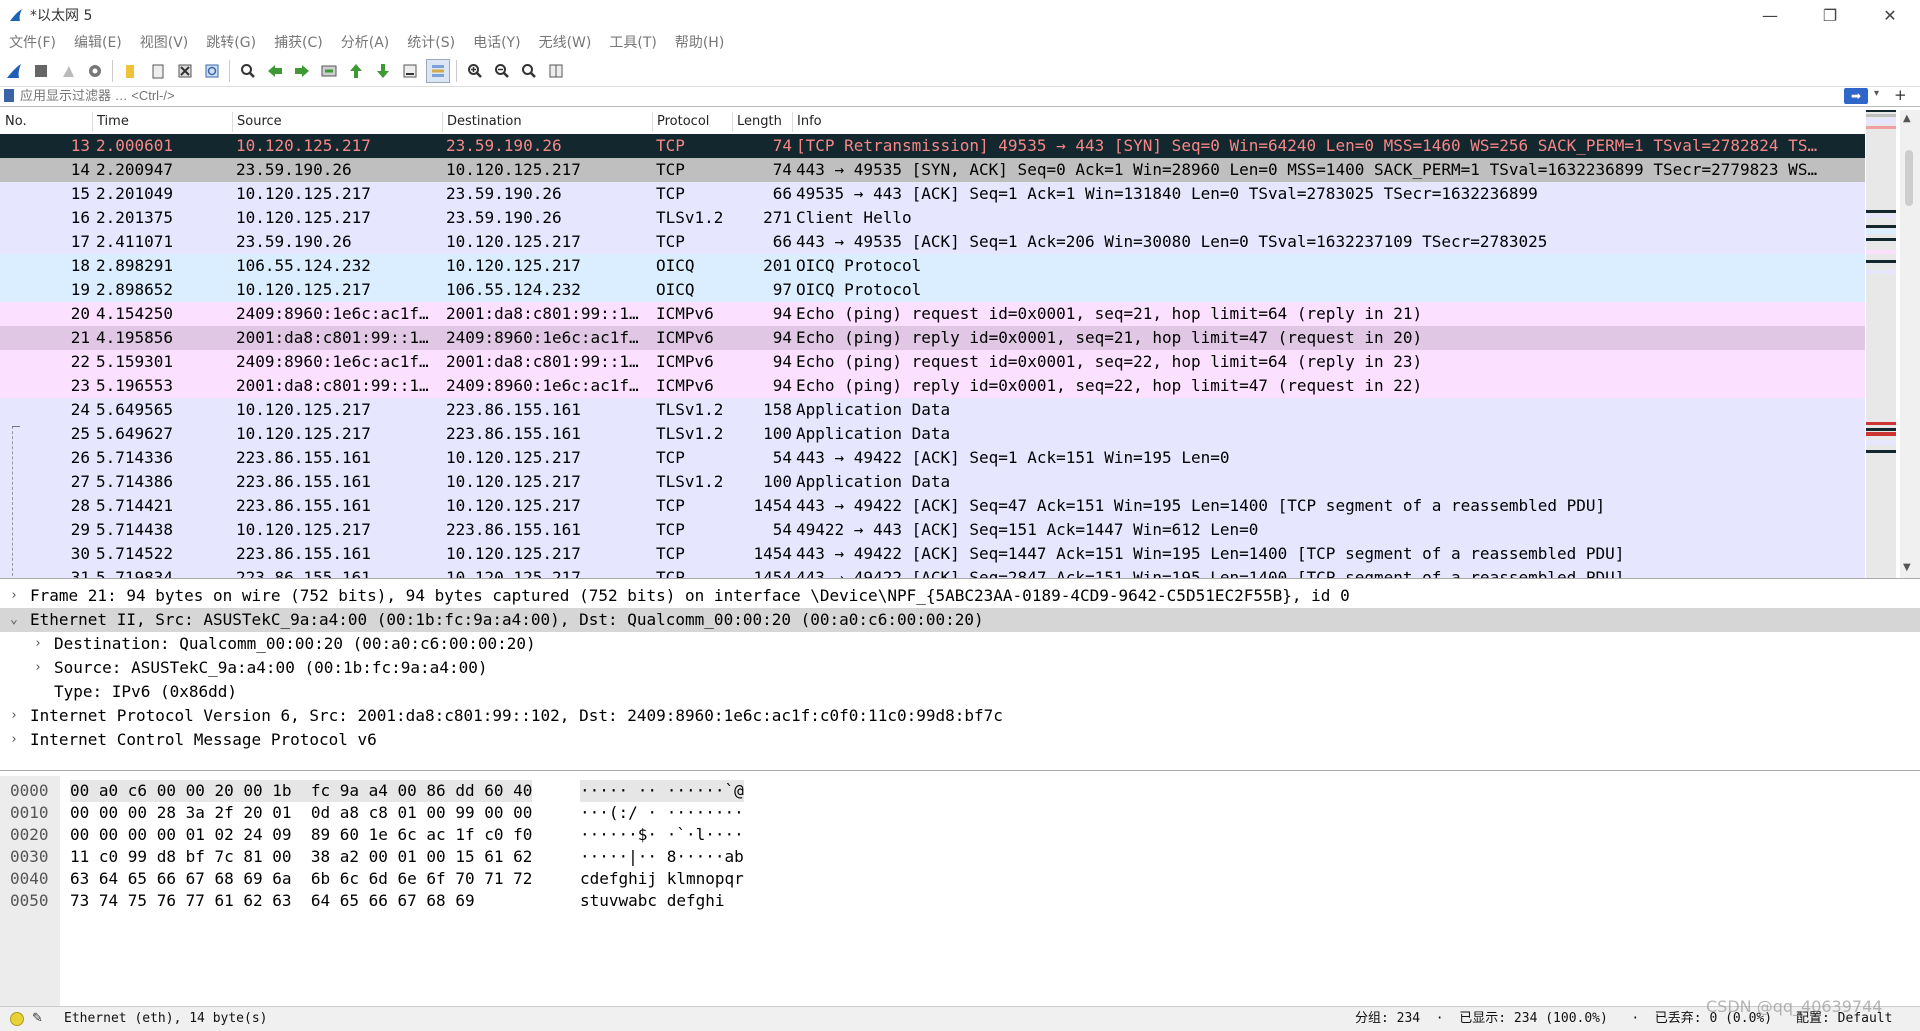 Image resolution: width=1920 pixels, height=1031 pixels. Describe the element at coordinates (662, 857) in the screenshot. I see `bytes-ascii: ·····|·· 8·····ab` at that location.